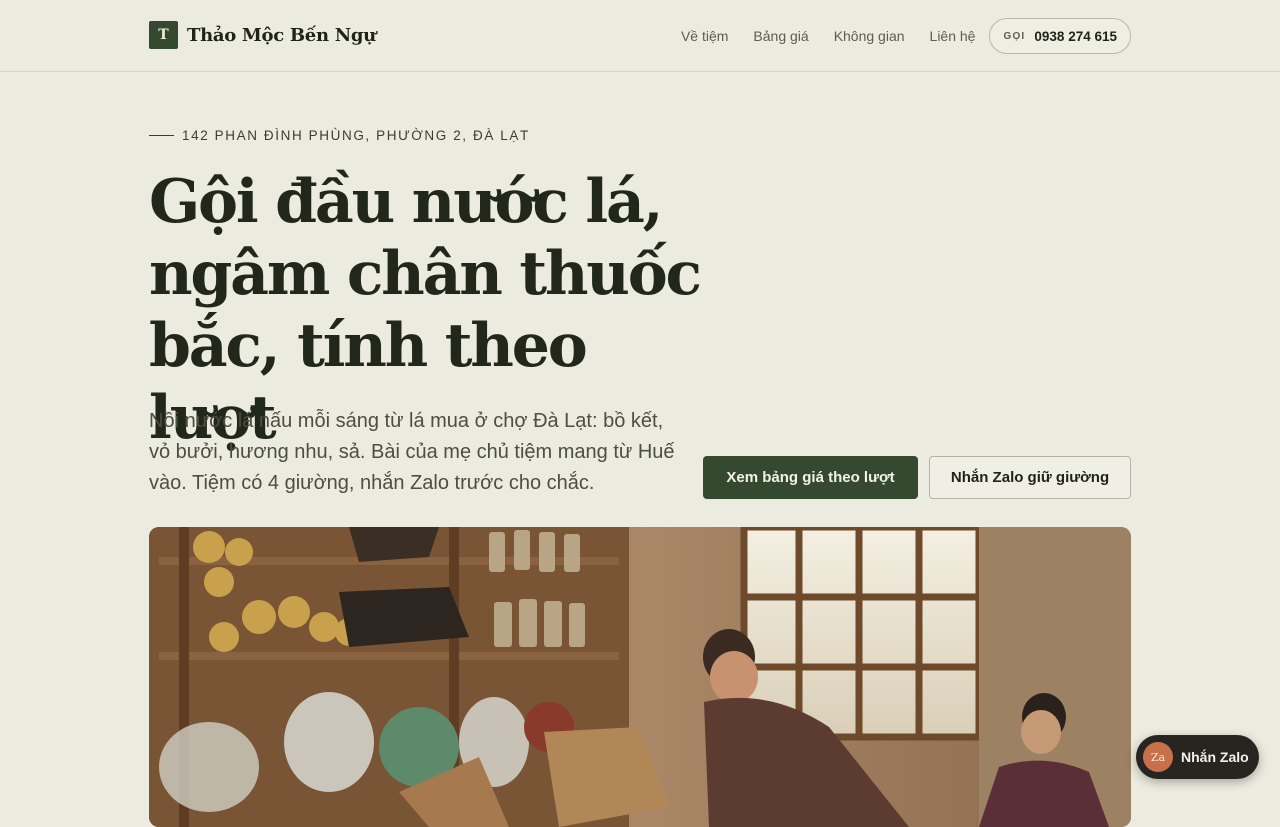 The width and height of the screenshot is (1280, 827). What do you see at coordinates (869, 36) in the screenshot?
I see `nav-link-space: Không gian` at bounding box center [869, 36].